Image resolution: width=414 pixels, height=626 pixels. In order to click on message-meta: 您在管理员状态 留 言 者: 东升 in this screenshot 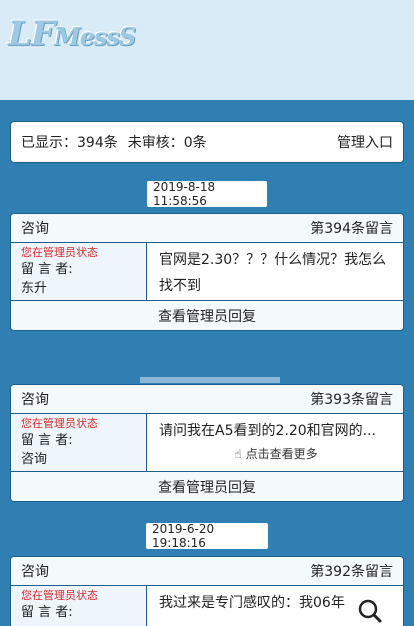, I will do `click(79, 271)`.